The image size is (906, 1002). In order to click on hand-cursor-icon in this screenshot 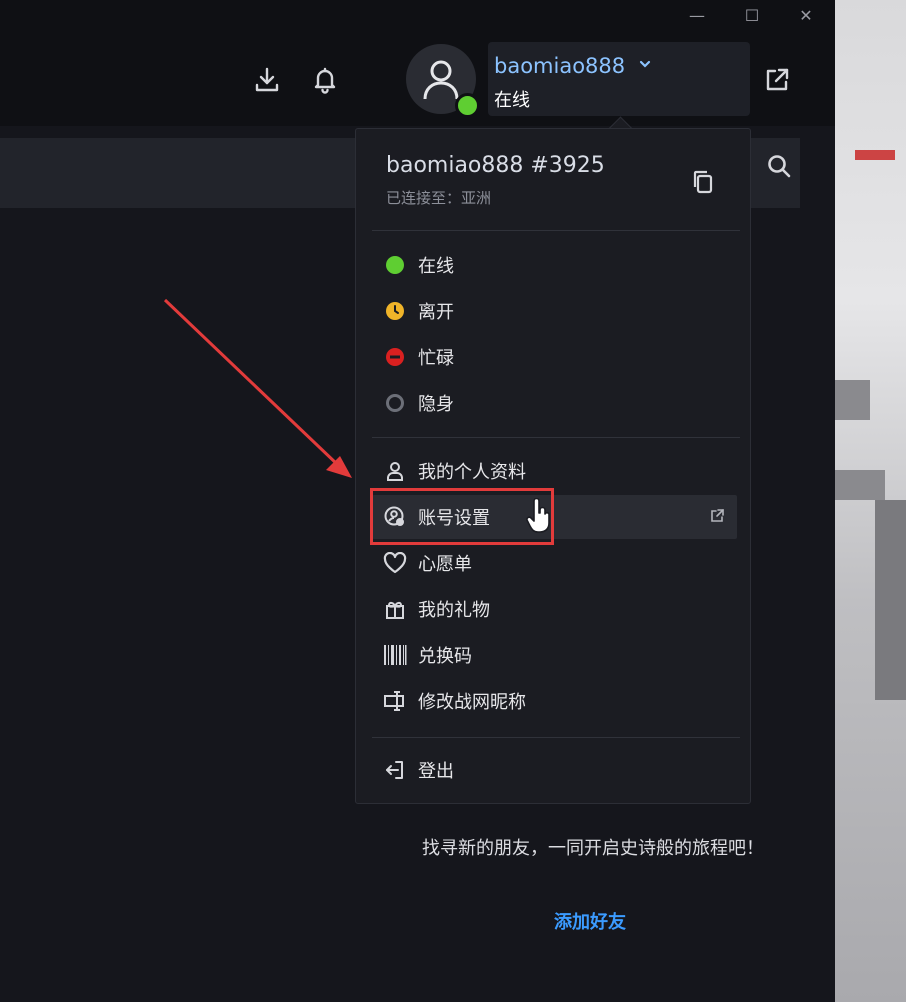, I will do `click(538, 515)`.